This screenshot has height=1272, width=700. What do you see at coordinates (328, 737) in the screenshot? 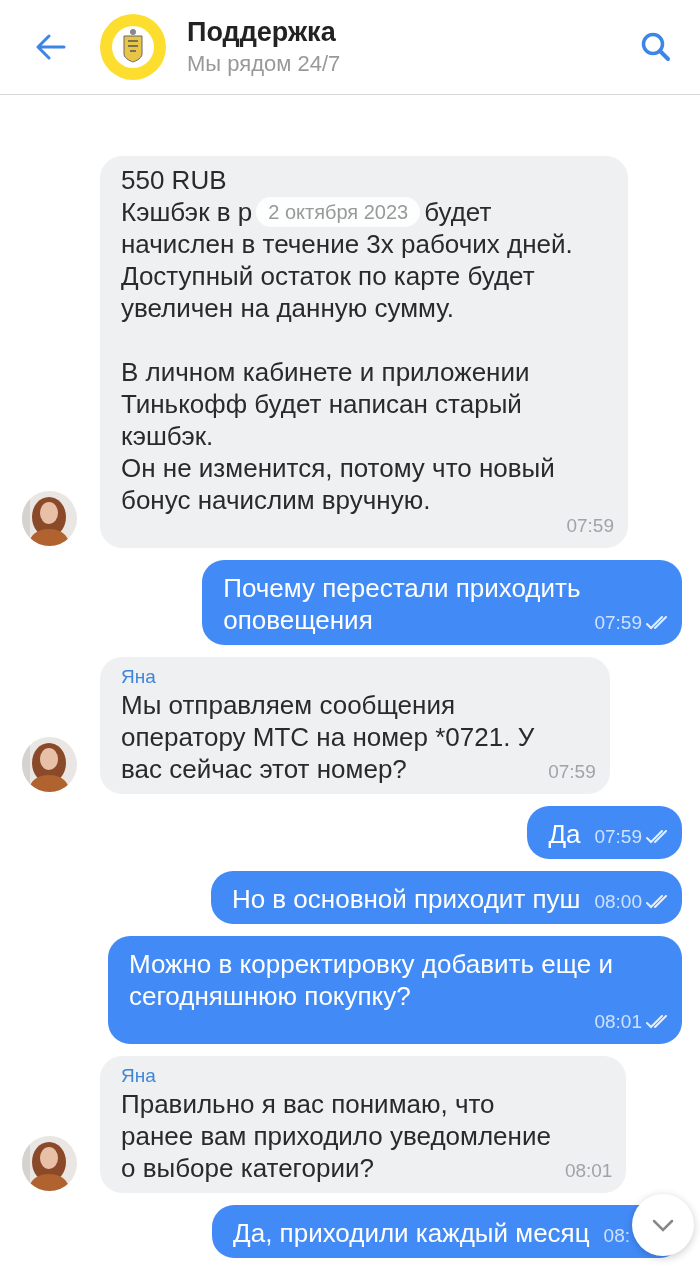
I see `message-text: Мы отправляем сообщения оператору МТС на номер *0721. У вас сейчас этот номер?` at bounding box center [328, 737].